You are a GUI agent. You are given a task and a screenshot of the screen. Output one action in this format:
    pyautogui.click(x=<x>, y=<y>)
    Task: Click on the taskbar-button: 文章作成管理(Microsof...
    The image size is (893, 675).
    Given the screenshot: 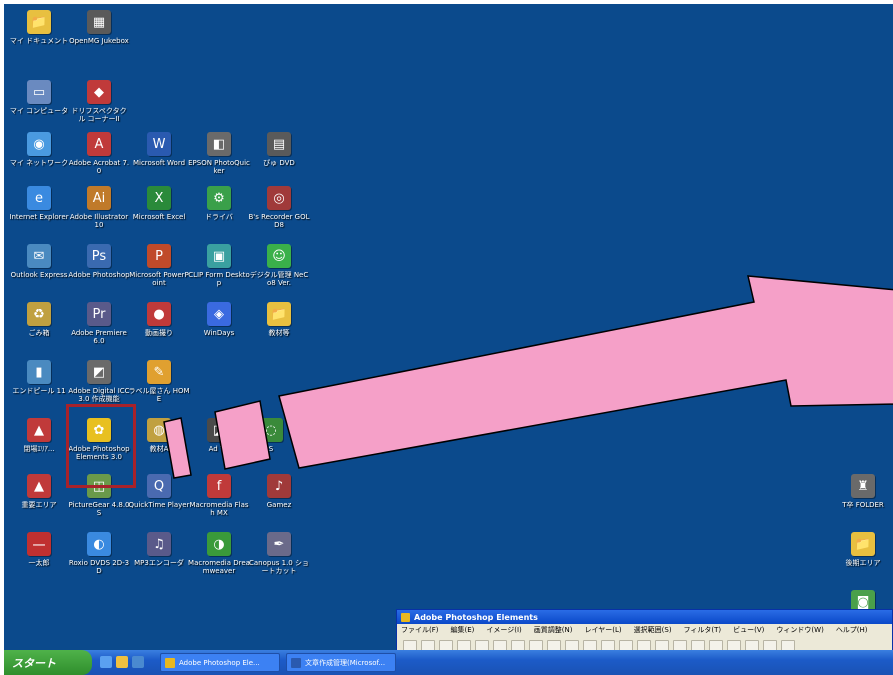 What is the action you would take?
    pyautogui.click(x=341, y=662)
    